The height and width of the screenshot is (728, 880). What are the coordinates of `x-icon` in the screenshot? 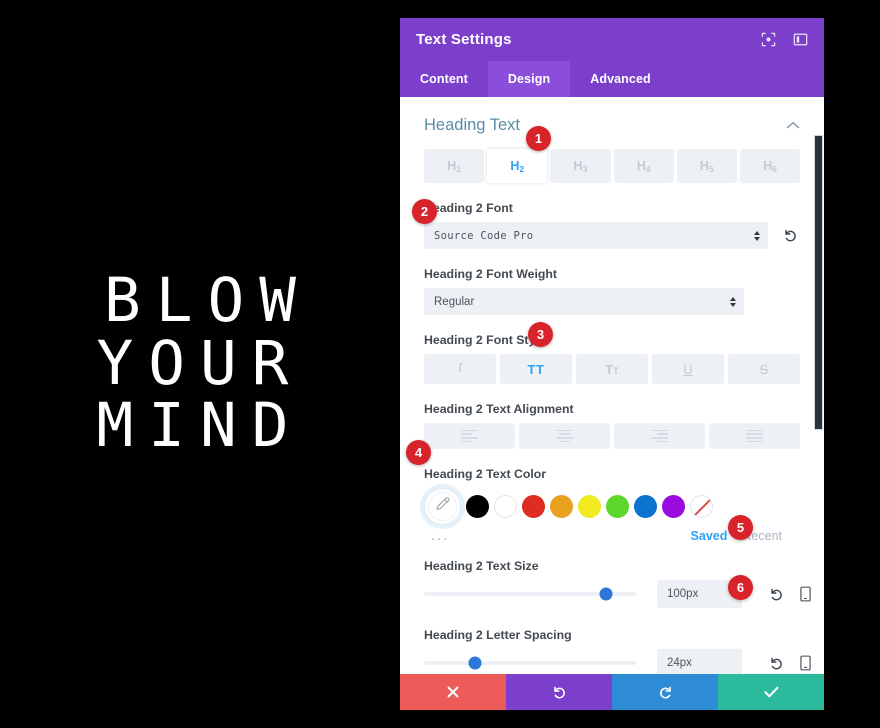 It's located at (453, 692).